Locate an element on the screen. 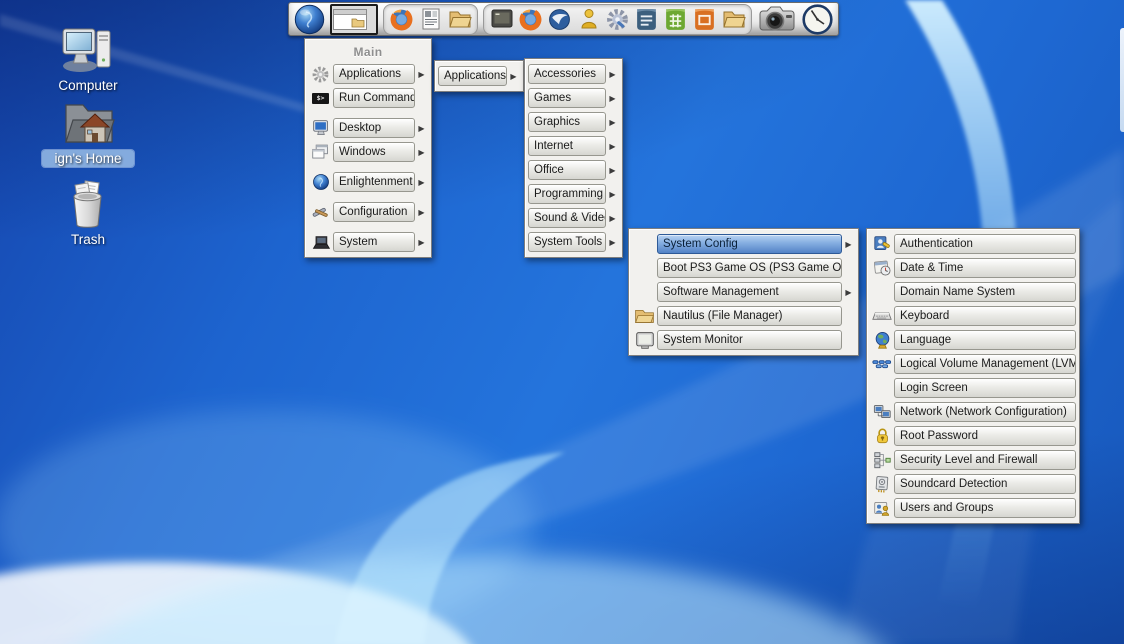  menu-title: Main is located at coordinates (368, 52).